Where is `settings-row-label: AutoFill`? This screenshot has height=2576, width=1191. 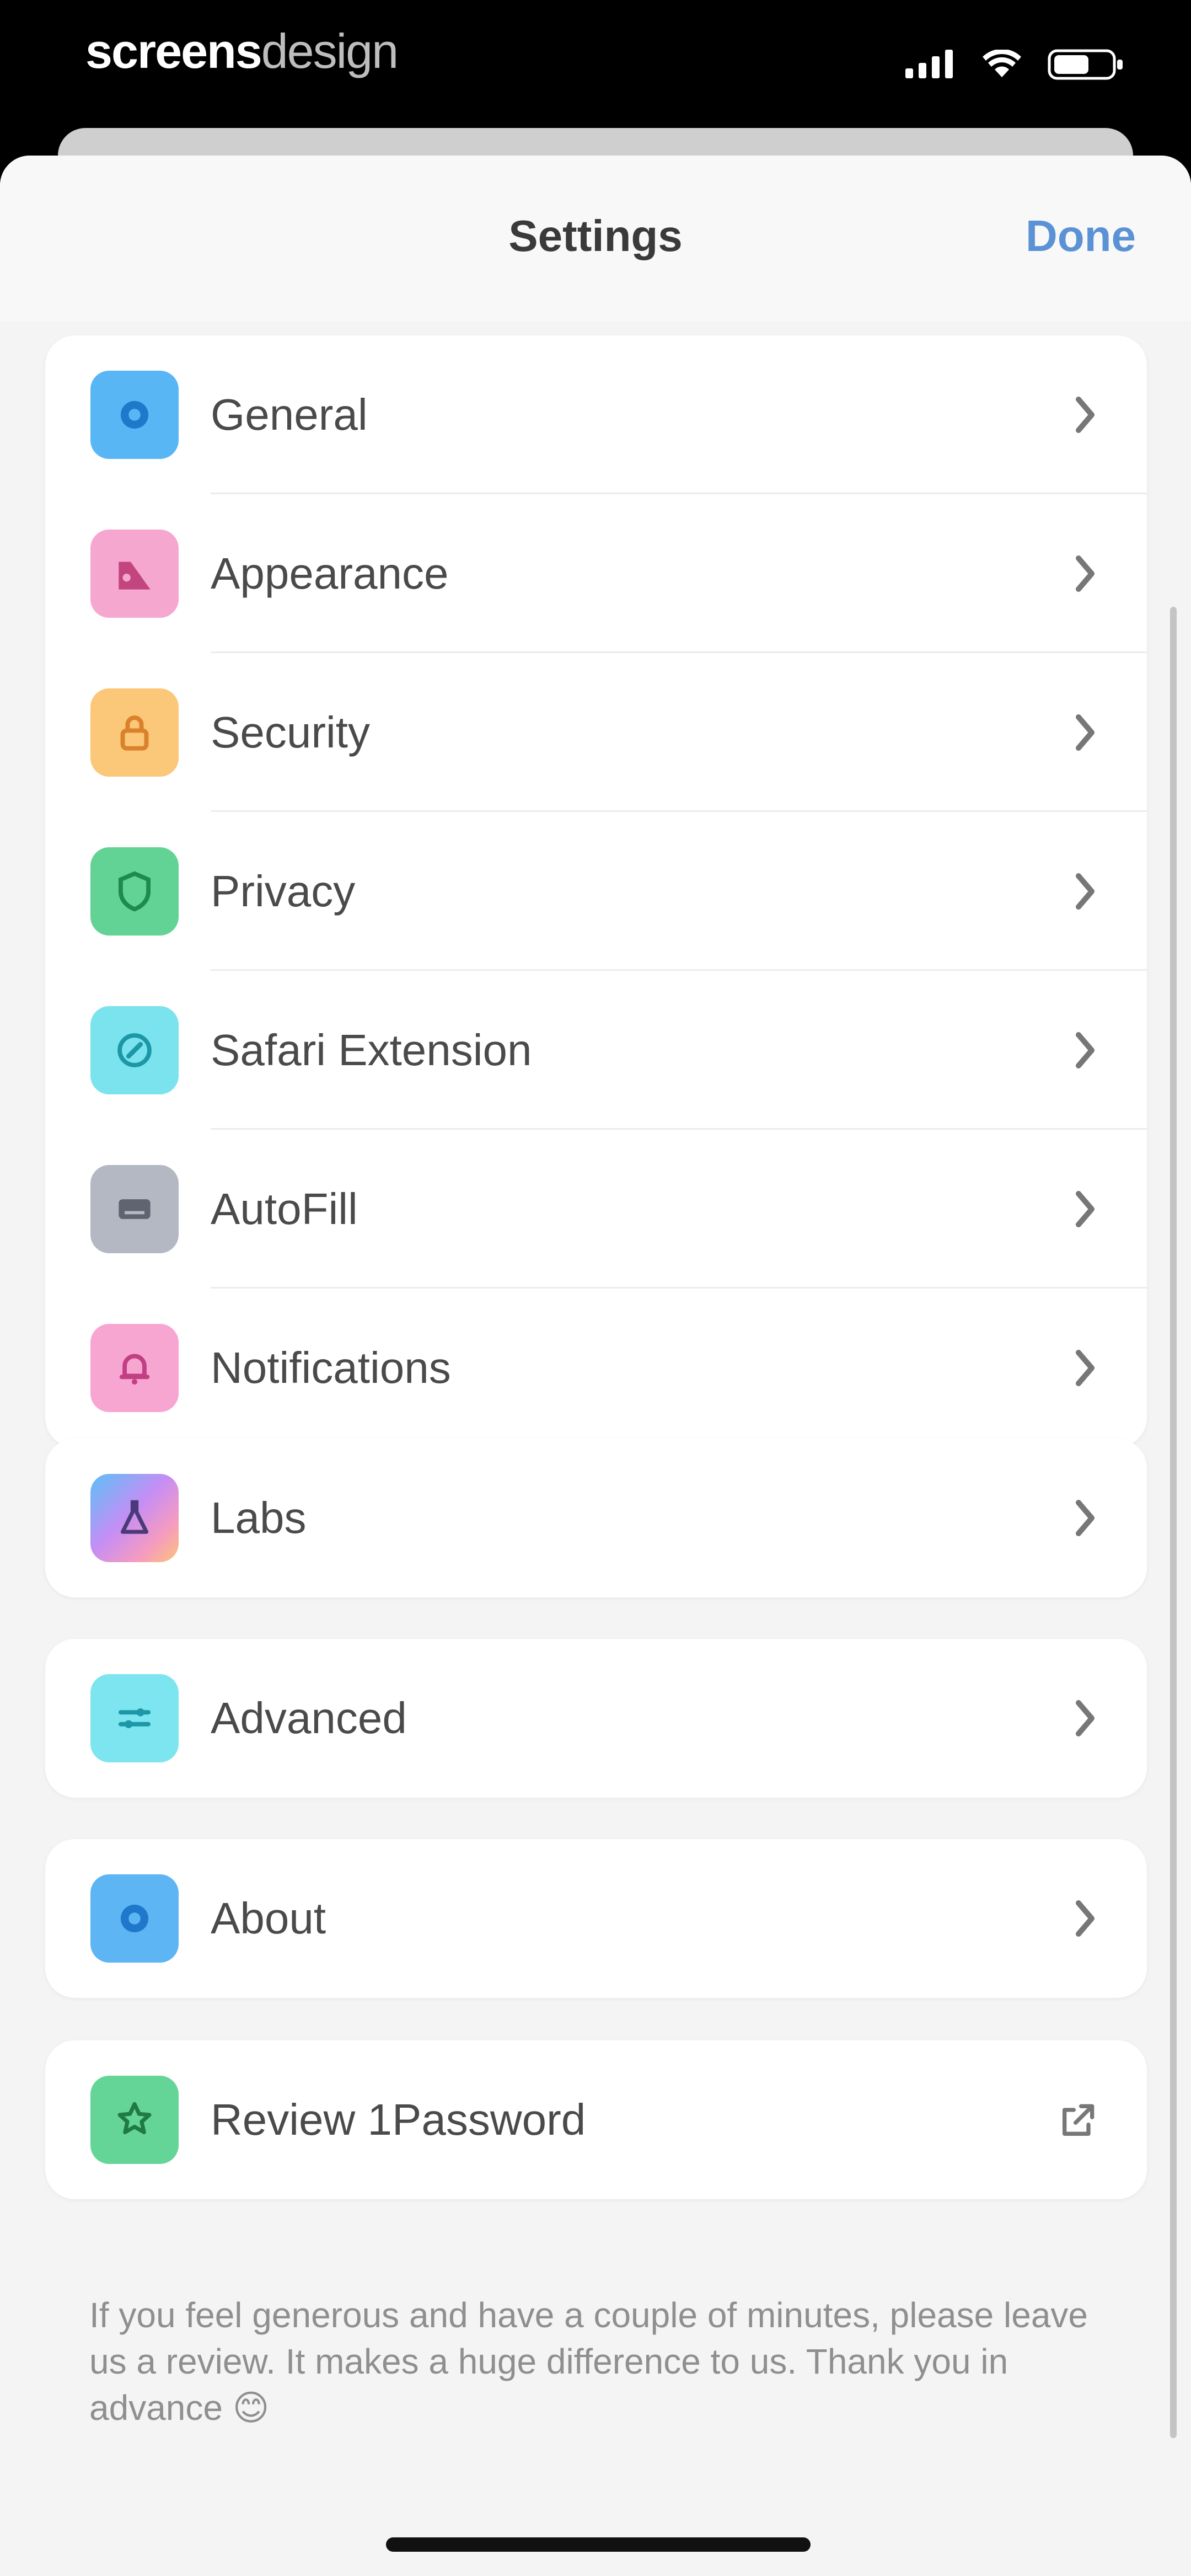 settings-row-label: AutoFill is located at coordinates (284, 1208).